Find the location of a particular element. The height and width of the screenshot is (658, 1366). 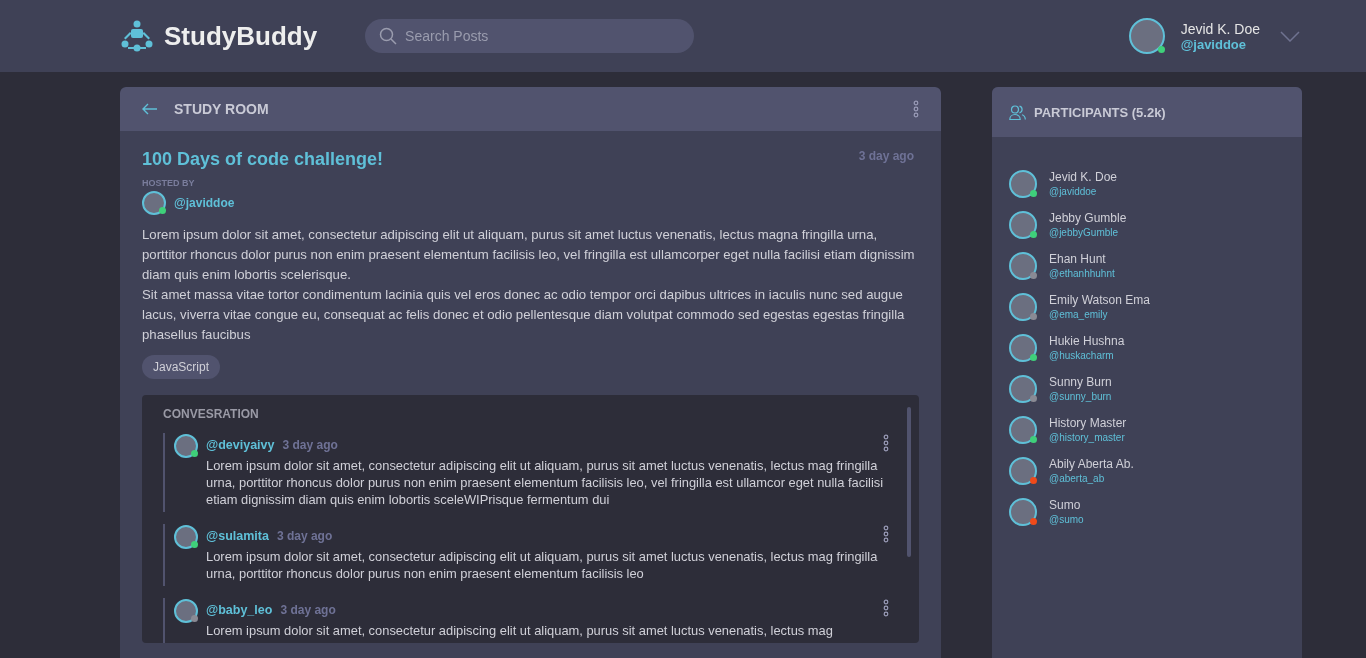

post-title: 100 Days of code challenge! is located at coordinates (263, 159).